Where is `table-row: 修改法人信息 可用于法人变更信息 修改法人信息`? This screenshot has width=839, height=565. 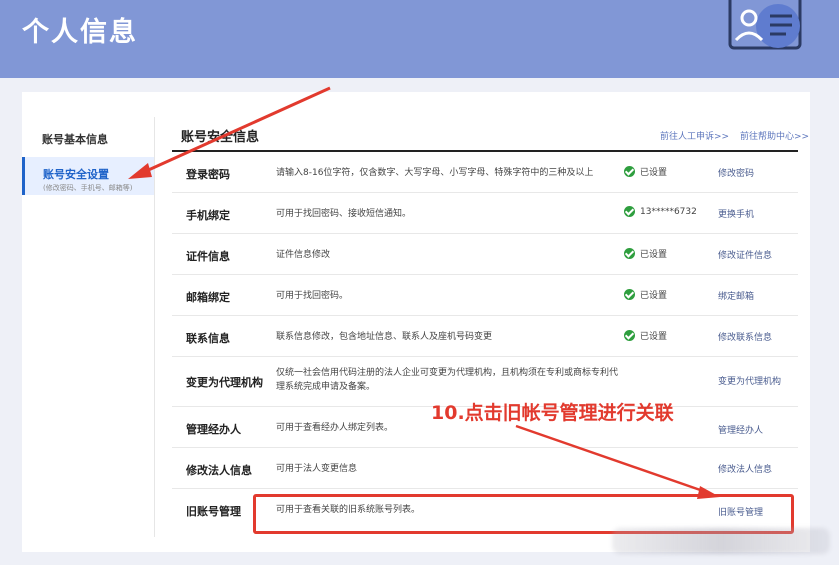
table-row: 修改法人信息 可用于法人变更信息 修改法人信息 is located at coordinates (485, 468).